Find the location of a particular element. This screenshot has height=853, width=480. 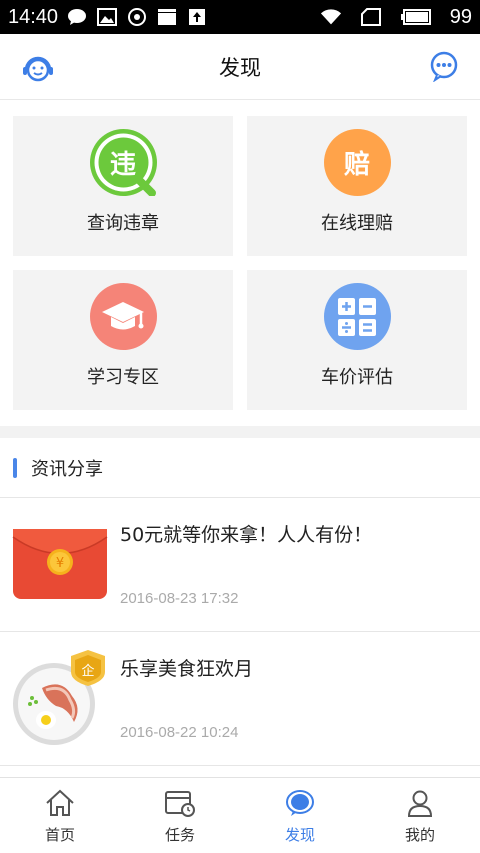

tab-label: 任务 is located at coordinates (179, 835).